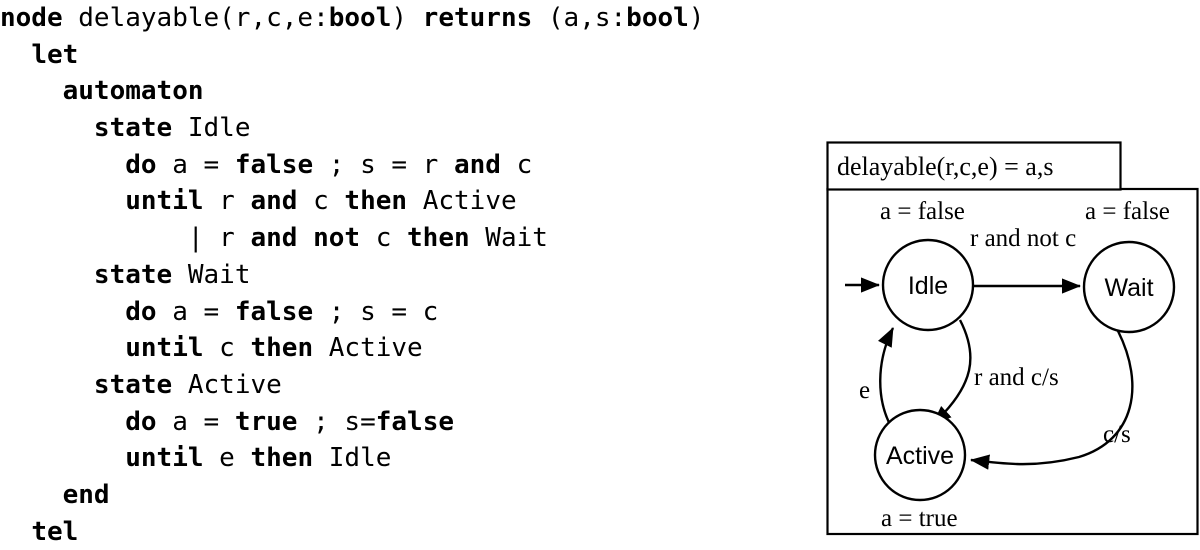  I want to click on code-line: tel, so click(395, 532).